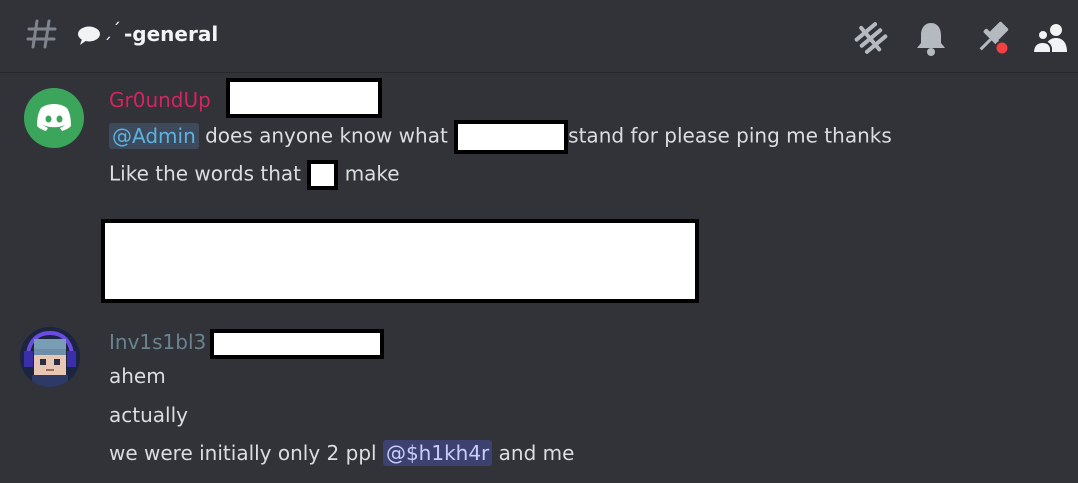  What do you see at coordinates (533, 453) in the screenshot?
I see `message-text: and me` at bounding box center [533, 453].